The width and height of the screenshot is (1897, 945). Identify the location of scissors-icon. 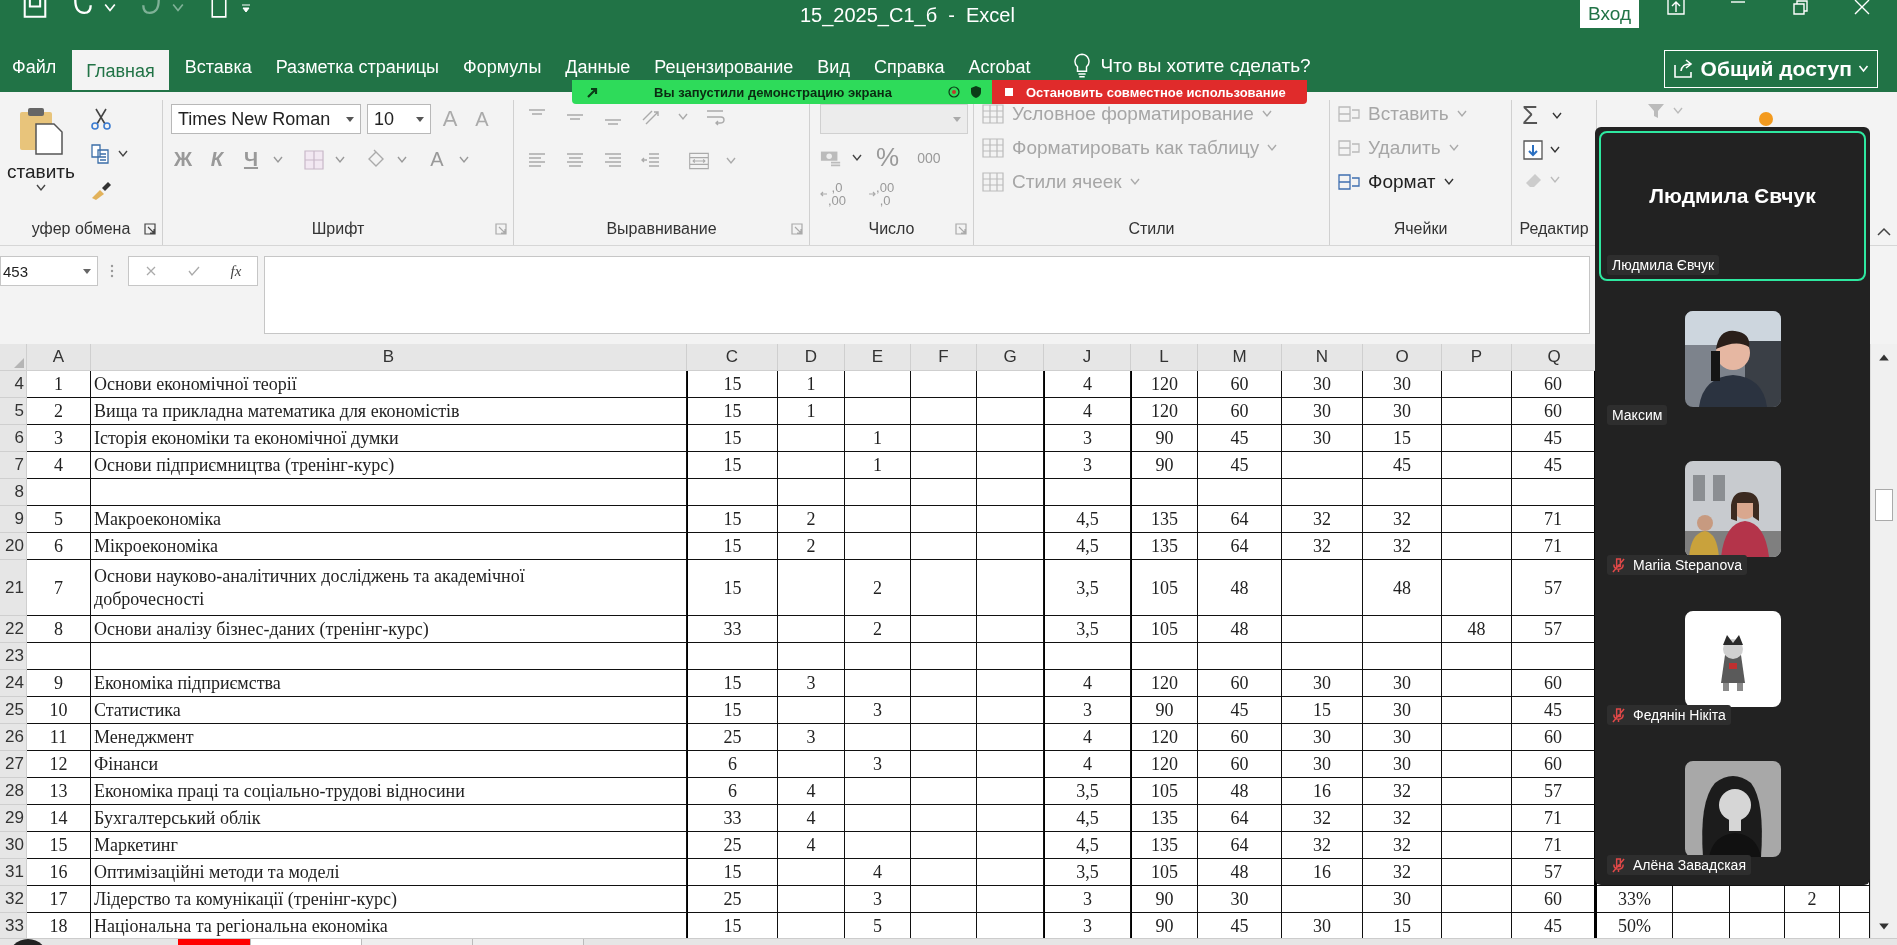
(101, 119).